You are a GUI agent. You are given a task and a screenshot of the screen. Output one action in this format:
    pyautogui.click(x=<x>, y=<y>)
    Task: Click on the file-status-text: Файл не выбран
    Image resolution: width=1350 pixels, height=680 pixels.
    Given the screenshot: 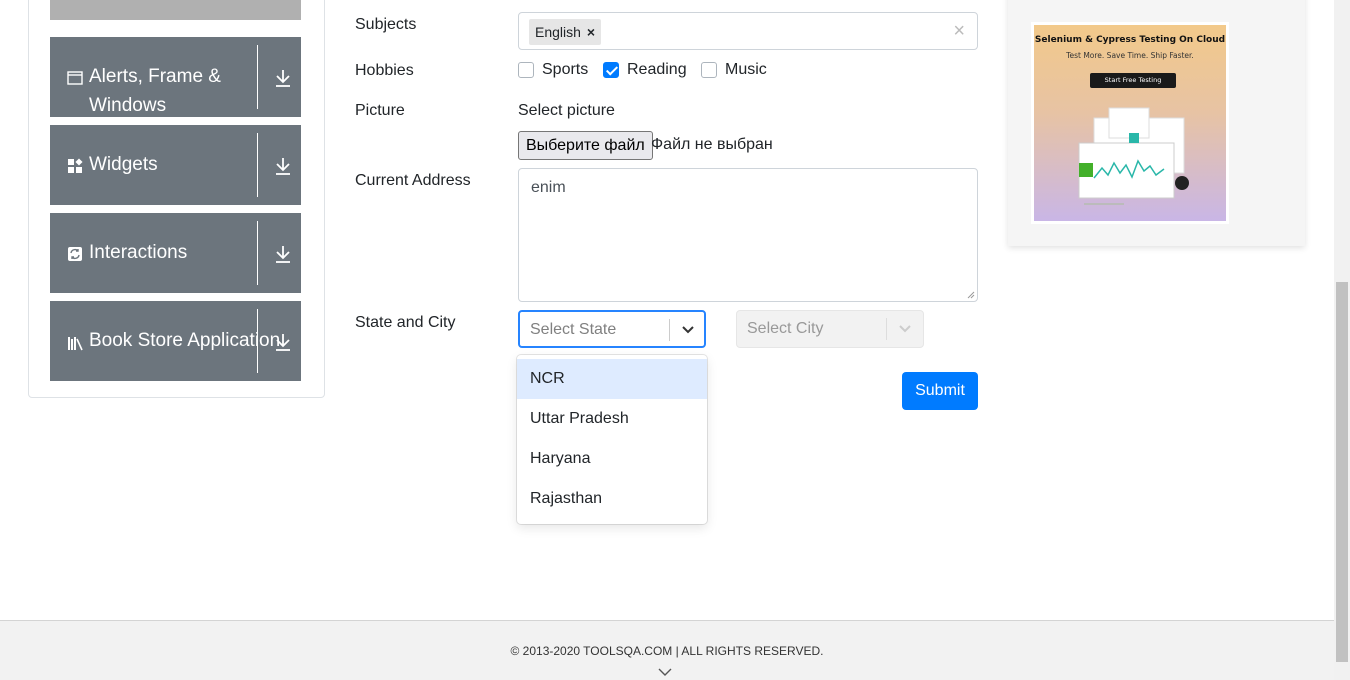 What is the action you would take?
    pyautogui.click(x=712, y=144)
    